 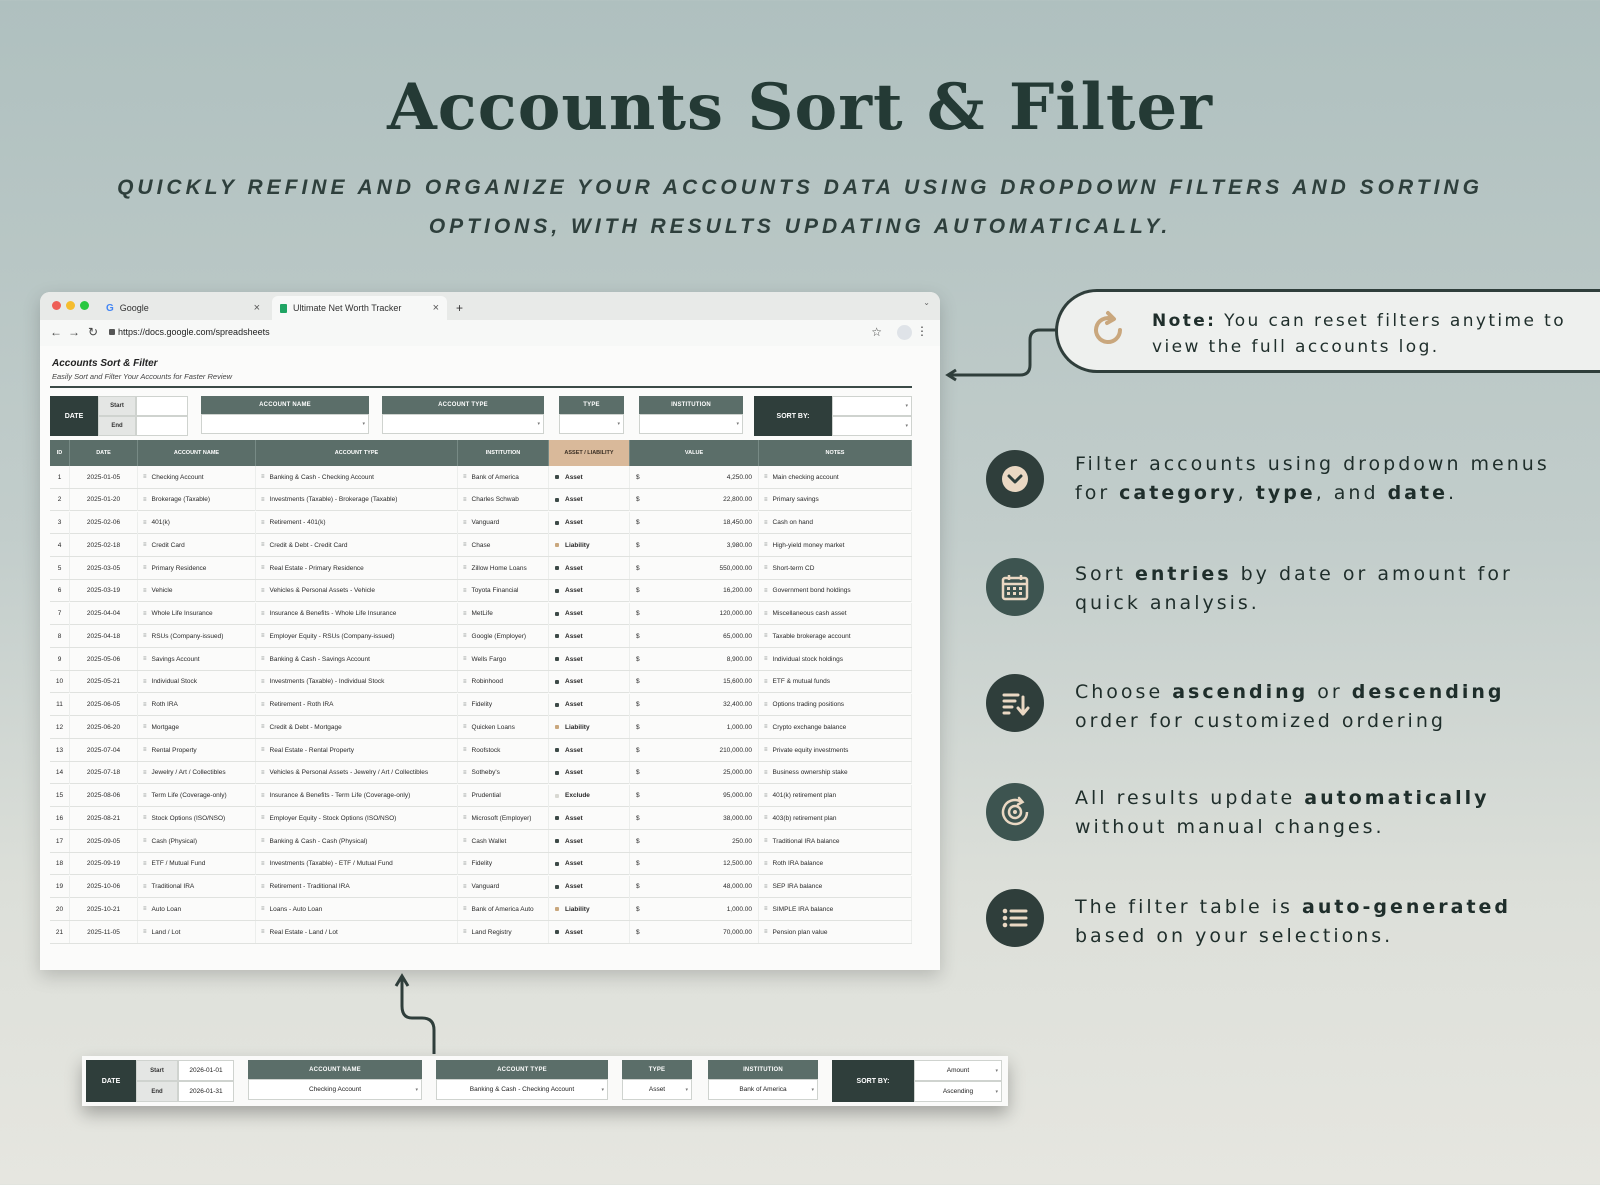 I want to click on cell-institution: ≡ Fidelity, so click(x=503, y=704).